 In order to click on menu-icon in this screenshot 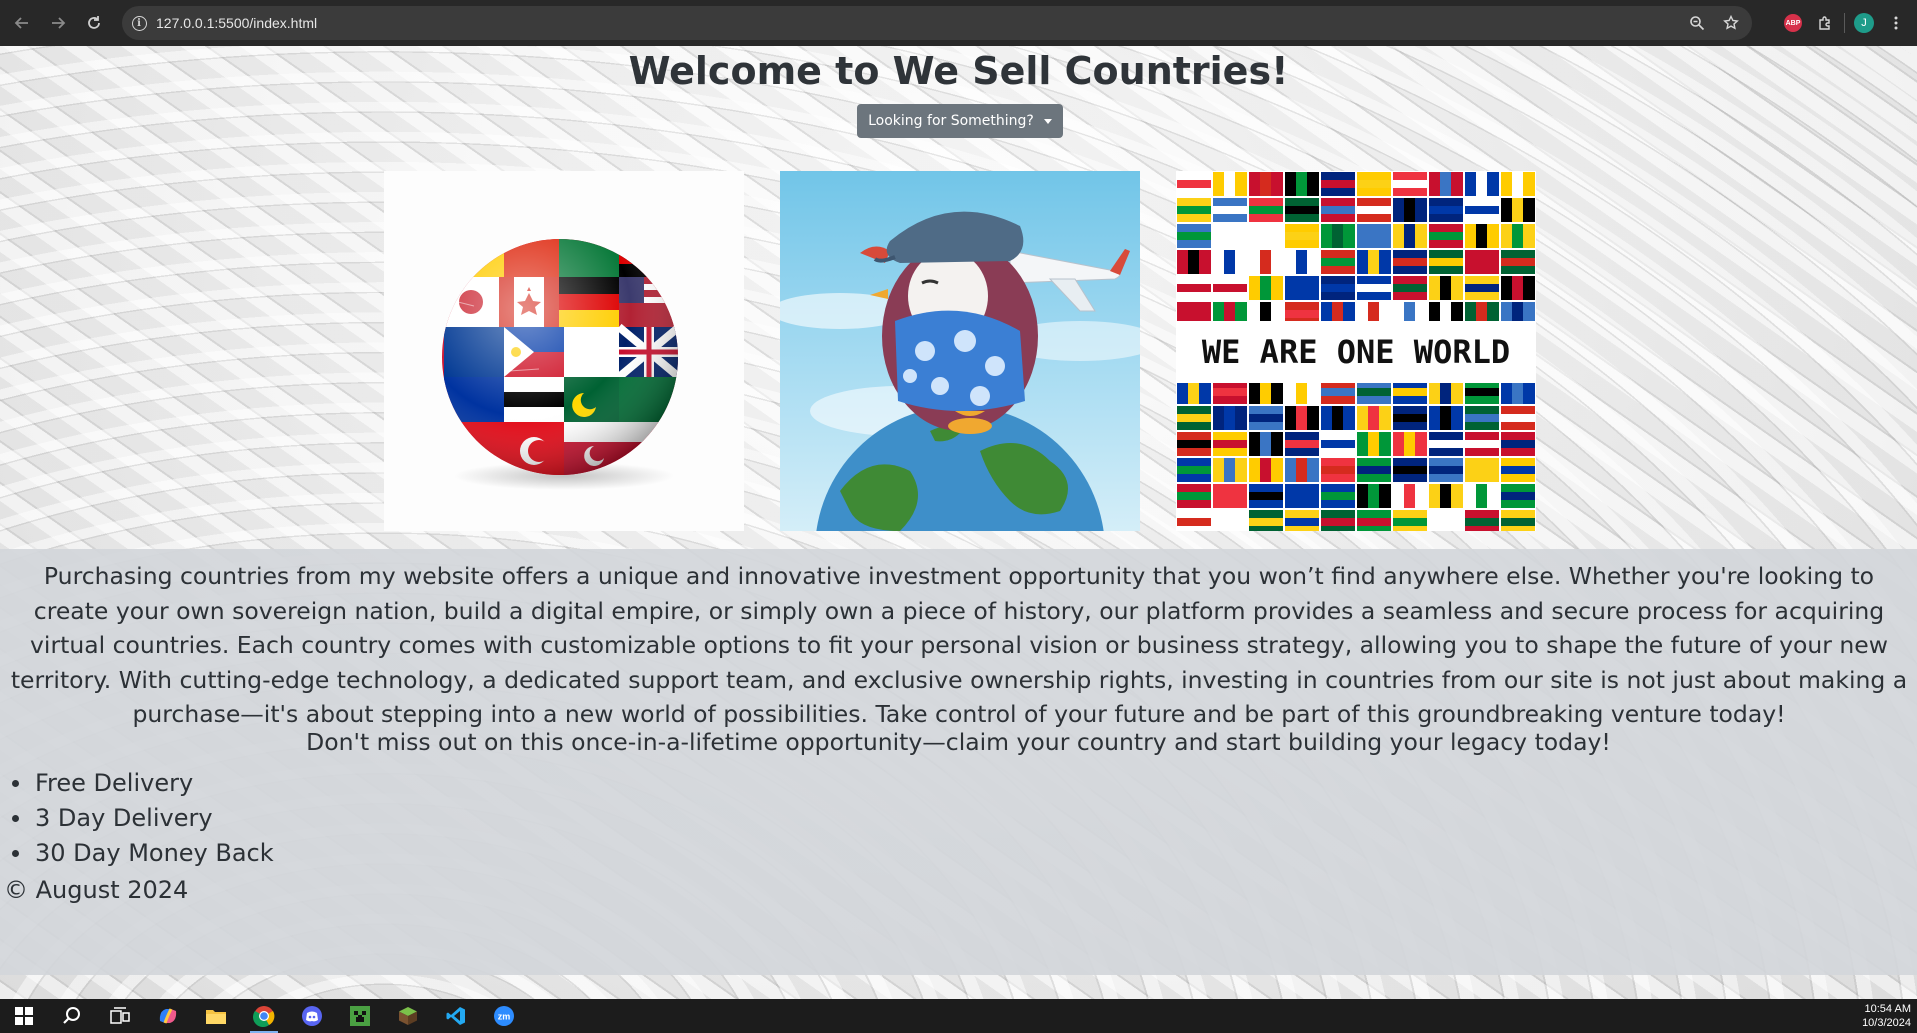, I will do `click(1896, 23)`.